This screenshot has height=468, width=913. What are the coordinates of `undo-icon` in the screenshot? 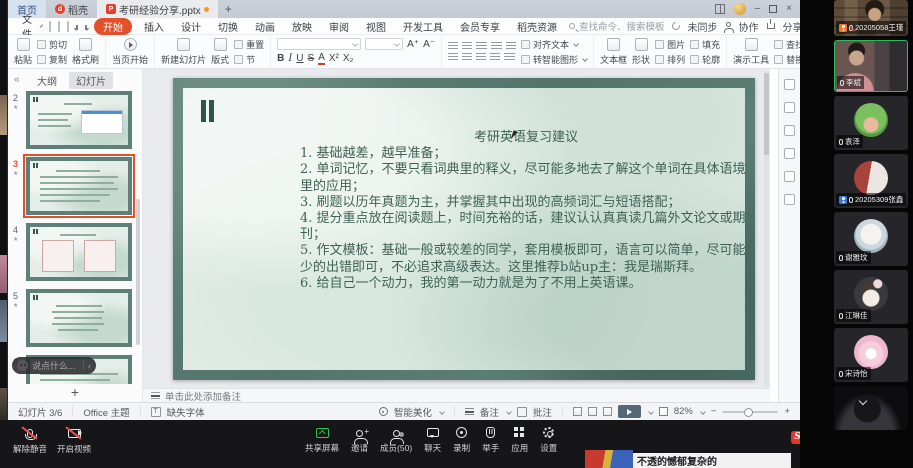 It's located at (76, 28).